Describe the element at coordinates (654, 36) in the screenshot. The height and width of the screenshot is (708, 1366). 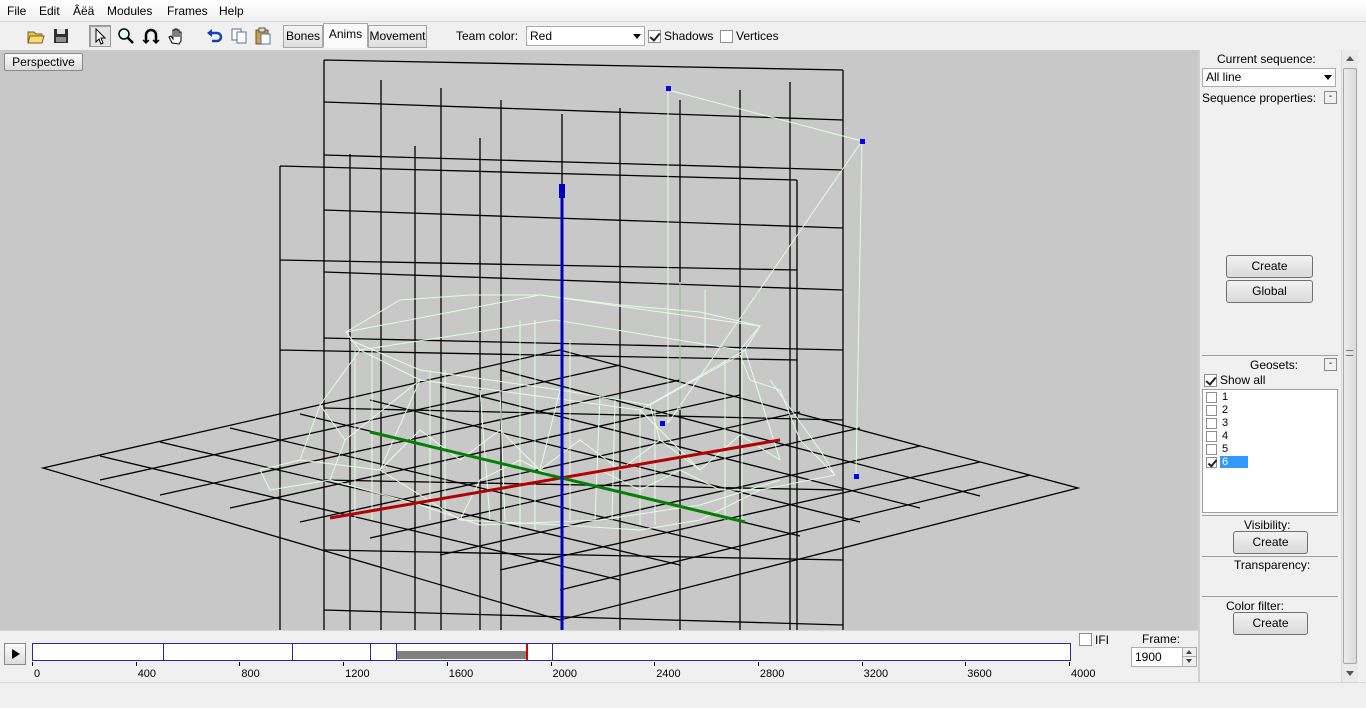
I see `shadows-checkbox` at that location.